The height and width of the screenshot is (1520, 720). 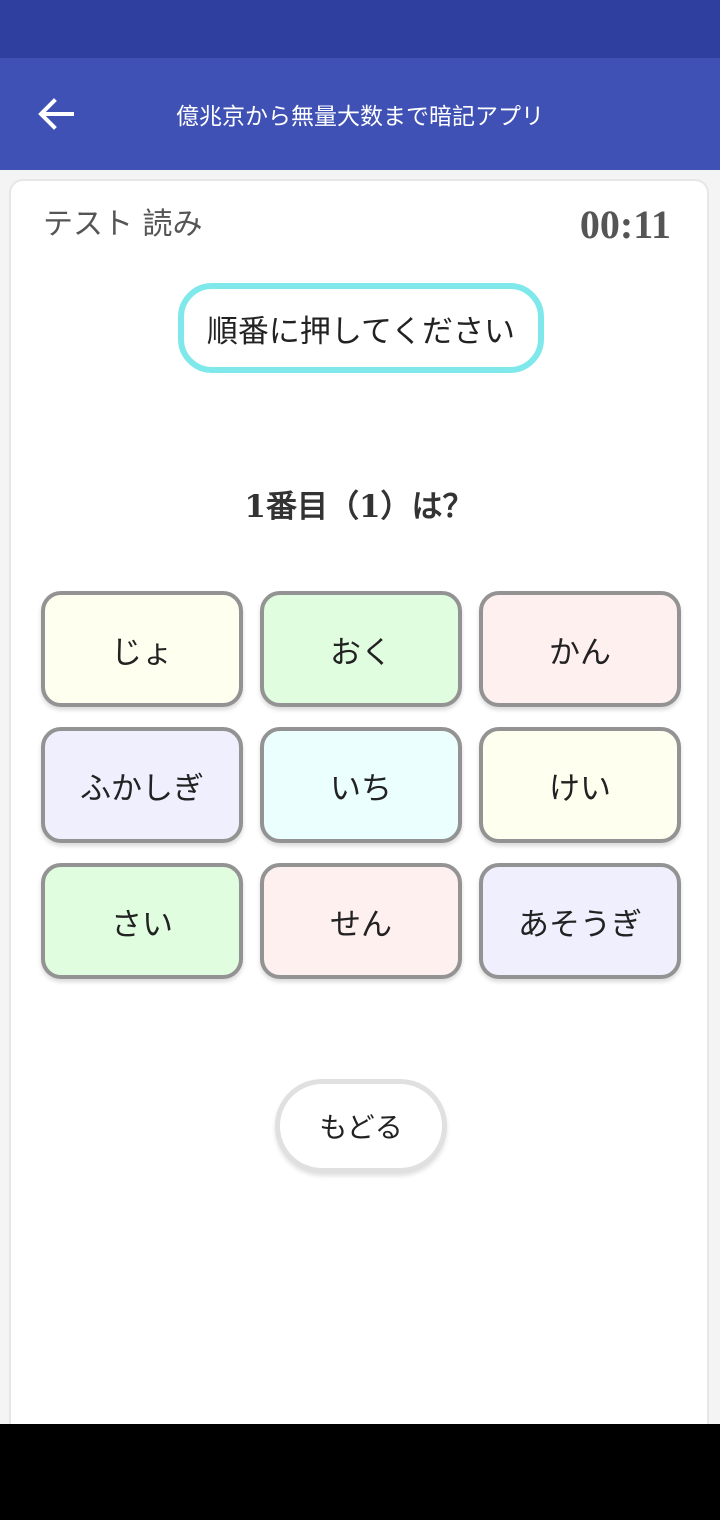 I want to click on status-bar, so click(x=360, y=29).